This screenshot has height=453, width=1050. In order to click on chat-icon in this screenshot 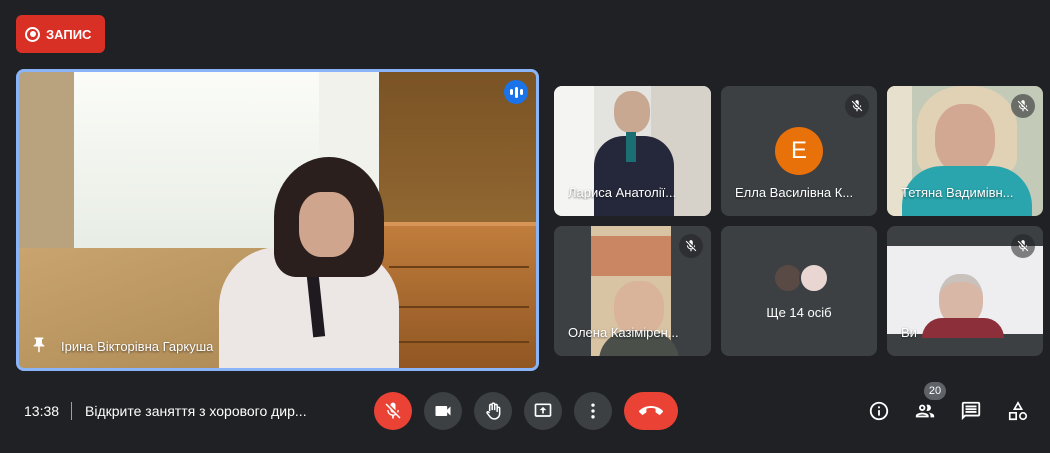, I will do `click(971, 411)`.